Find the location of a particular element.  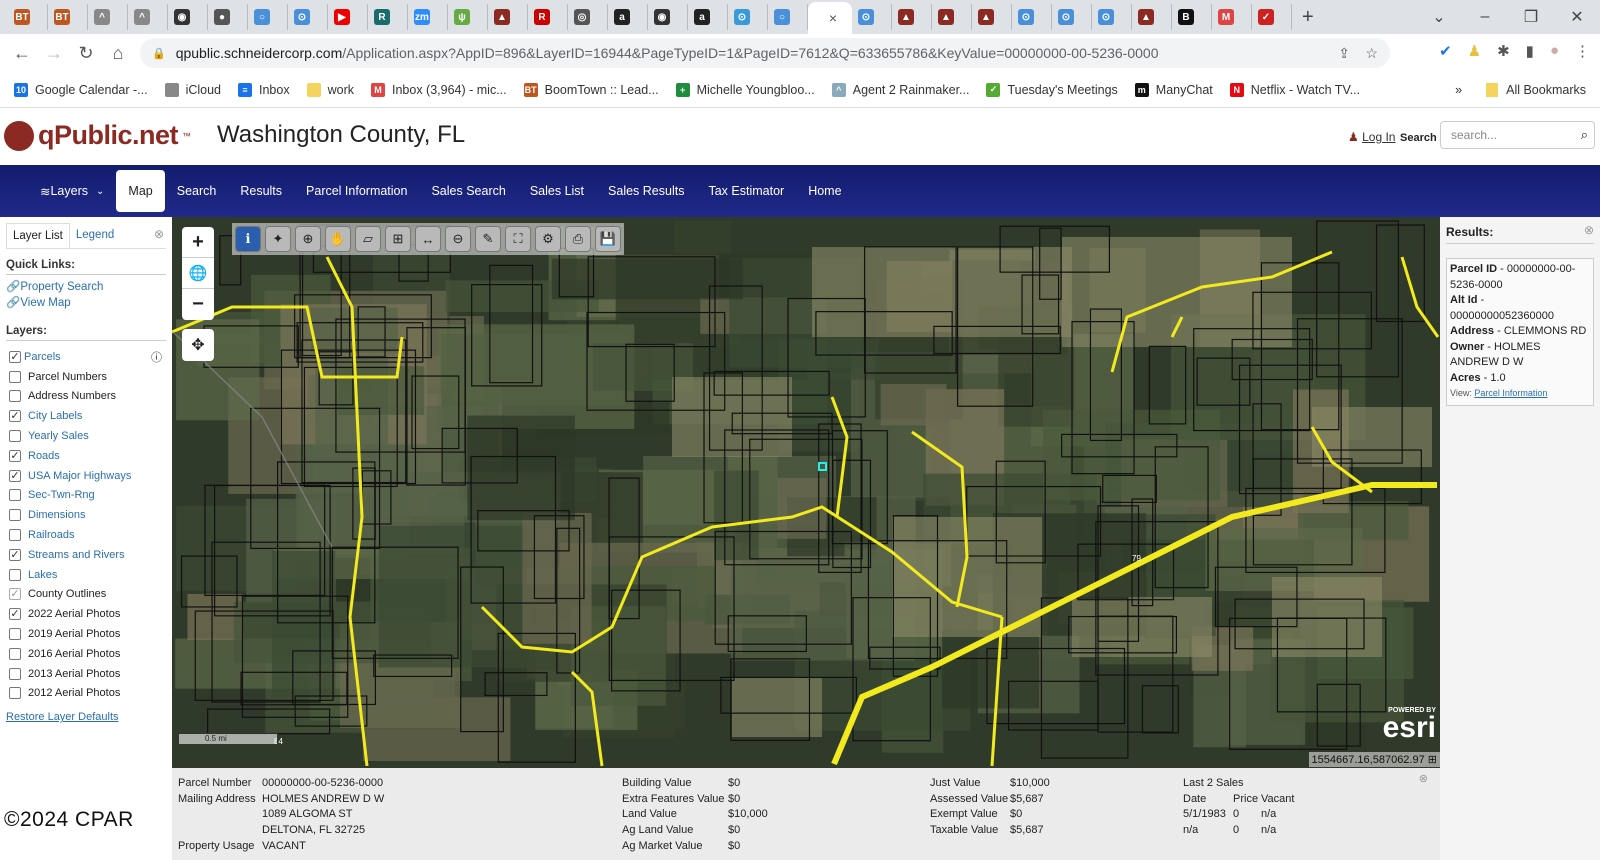

layer-label: 2022 Aerial Photos is located at coordinates (74, 614).